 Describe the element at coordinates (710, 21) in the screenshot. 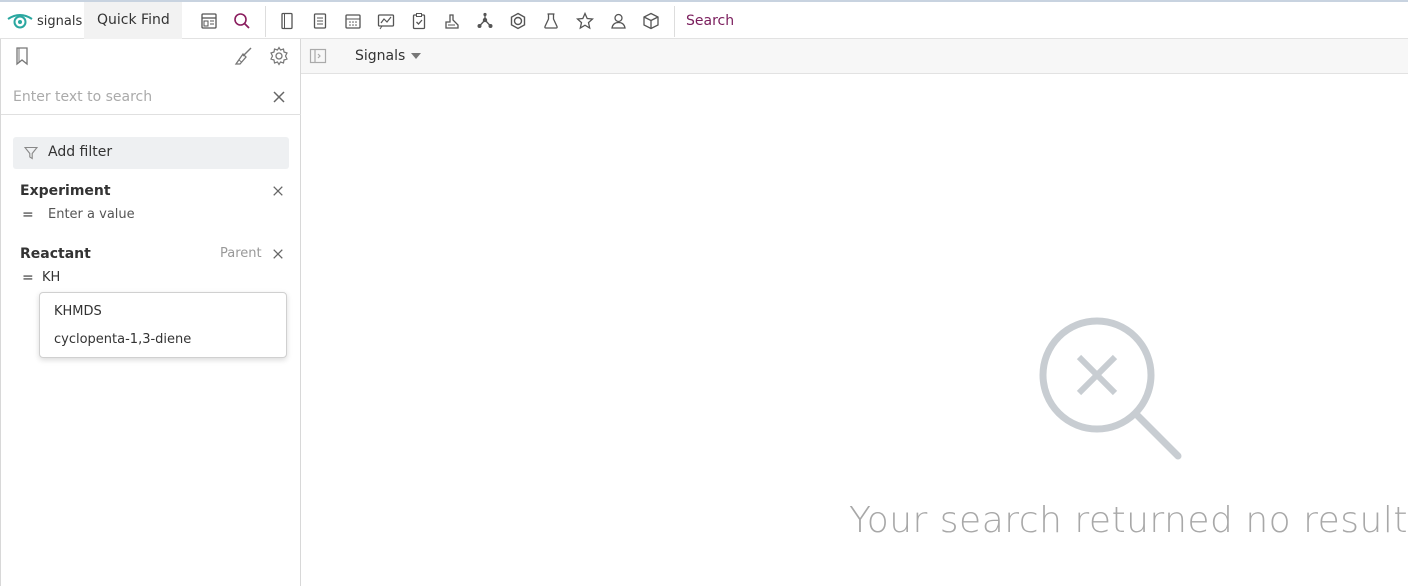

I see `tab-search: Search` at that location.